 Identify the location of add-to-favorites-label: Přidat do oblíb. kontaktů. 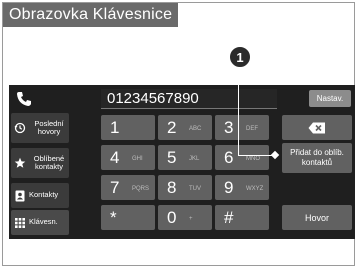
(317, 157).